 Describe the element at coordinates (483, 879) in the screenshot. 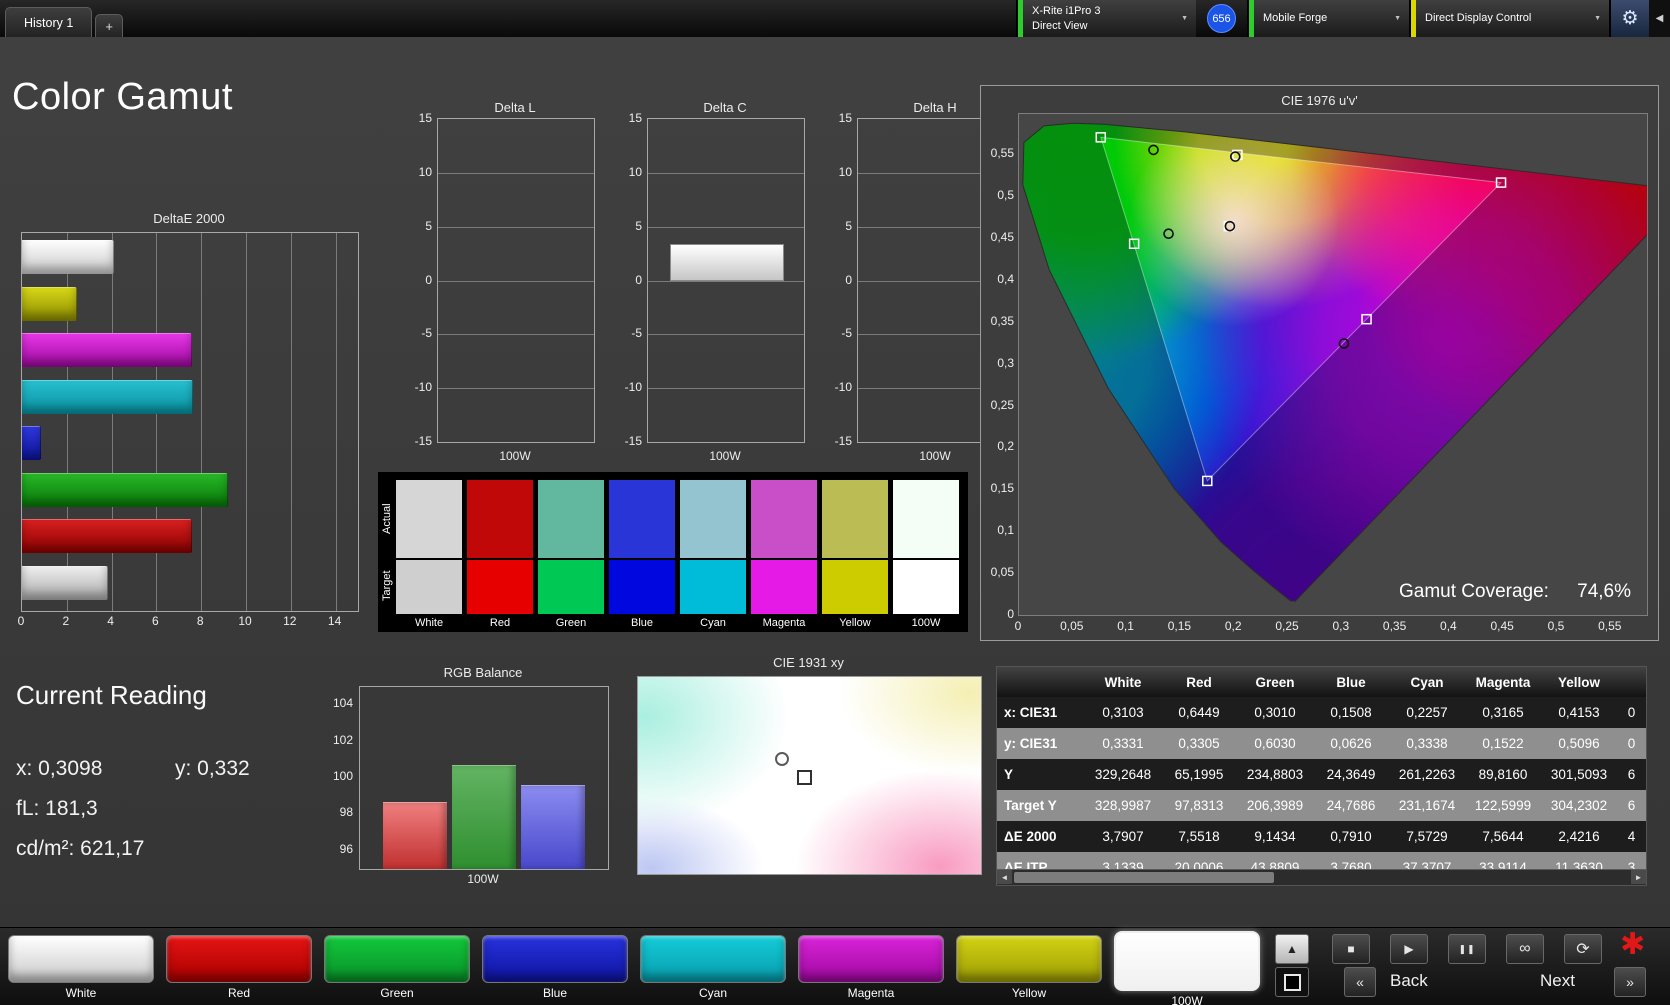

I see `rgb-balance-x-label: 100W` at that location.